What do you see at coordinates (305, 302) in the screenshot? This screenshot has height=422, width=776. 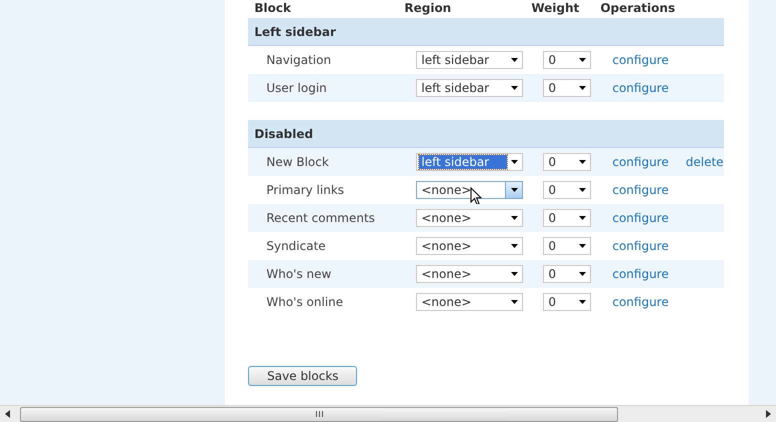 I see `block-name: Who's online` at bounding box center [305, 302].